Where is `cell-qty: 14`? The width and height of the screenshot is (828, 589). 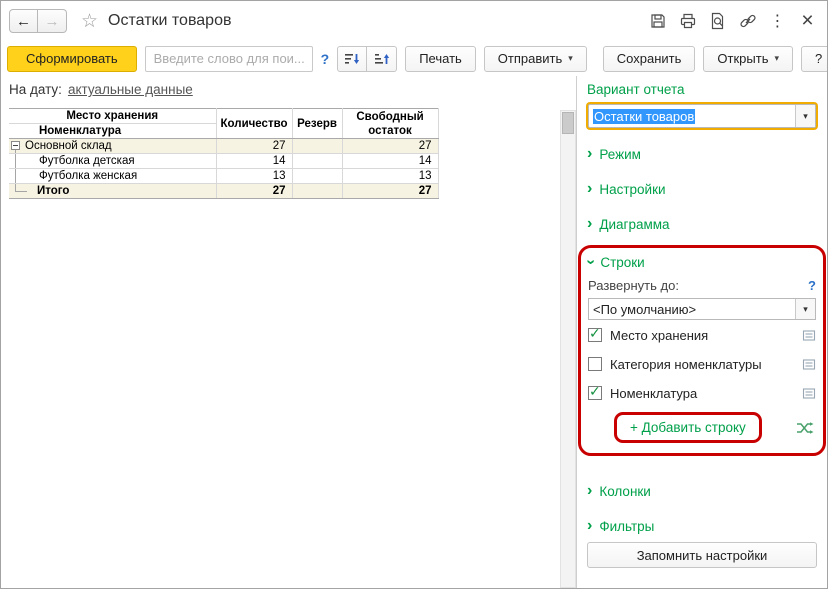
cell-qty: 14 is located at coordinates (254, 161).